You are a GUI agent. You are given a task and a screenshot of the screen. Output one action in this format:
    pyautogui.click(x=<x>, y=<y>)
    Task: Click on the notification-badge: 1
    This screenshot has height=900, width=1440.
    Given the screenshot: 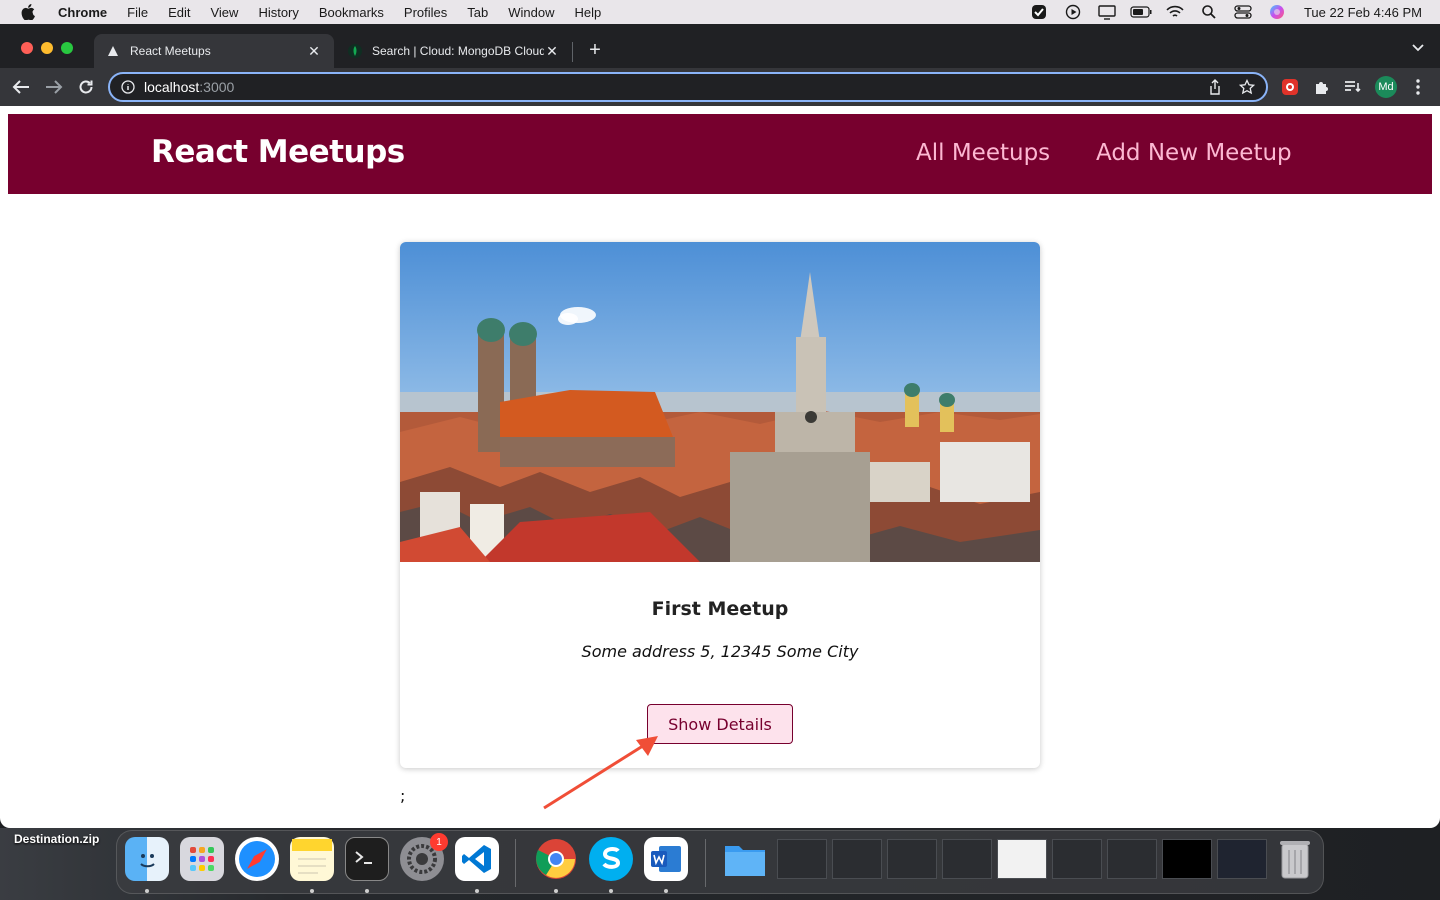 What is the action you would take?
    pyautogui.click(x=439, y=842)
    